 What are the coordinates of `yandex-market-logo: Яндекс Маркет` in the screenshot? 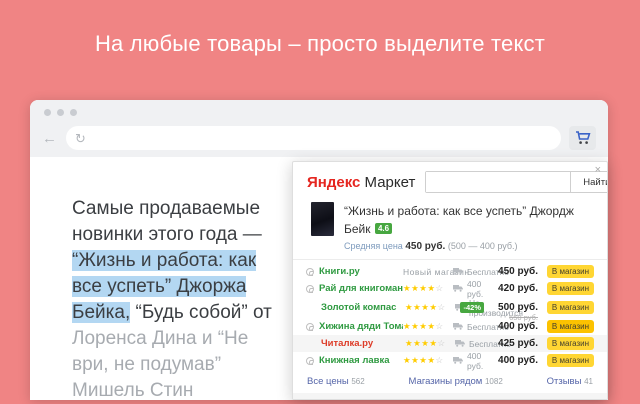 It's located at (361, 182).